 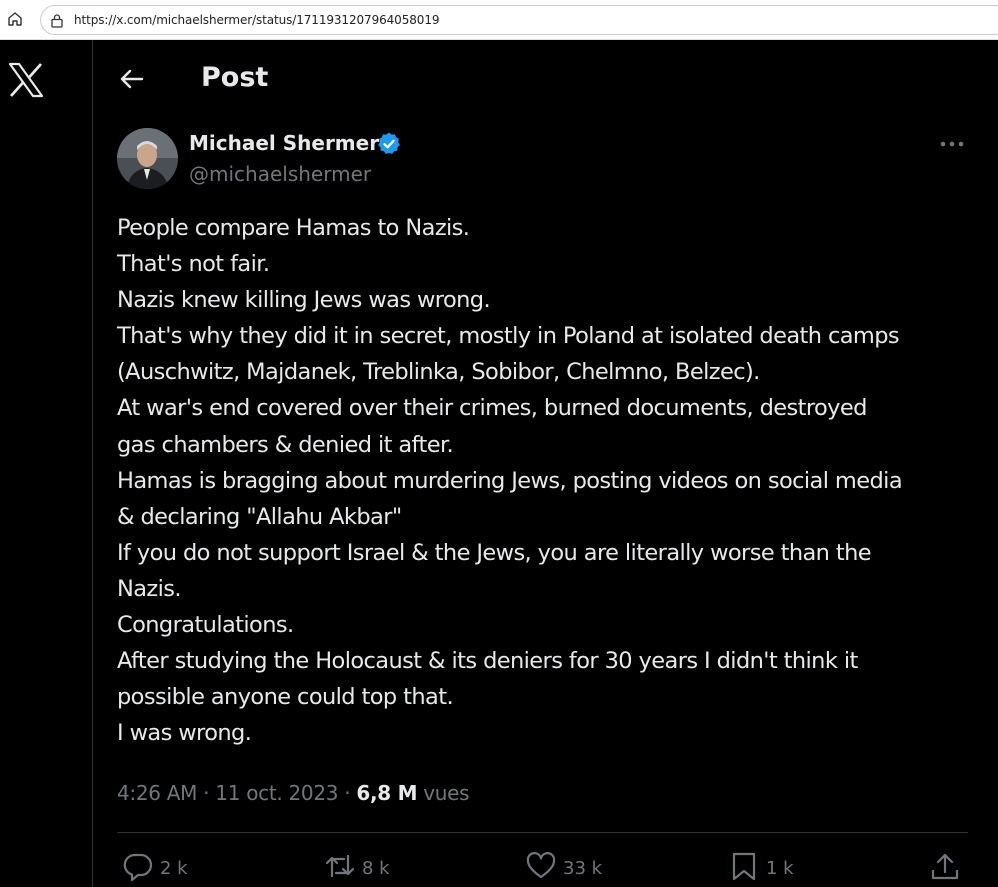 I want to click on repost-button: 8 k, so click(x=357, y=868).